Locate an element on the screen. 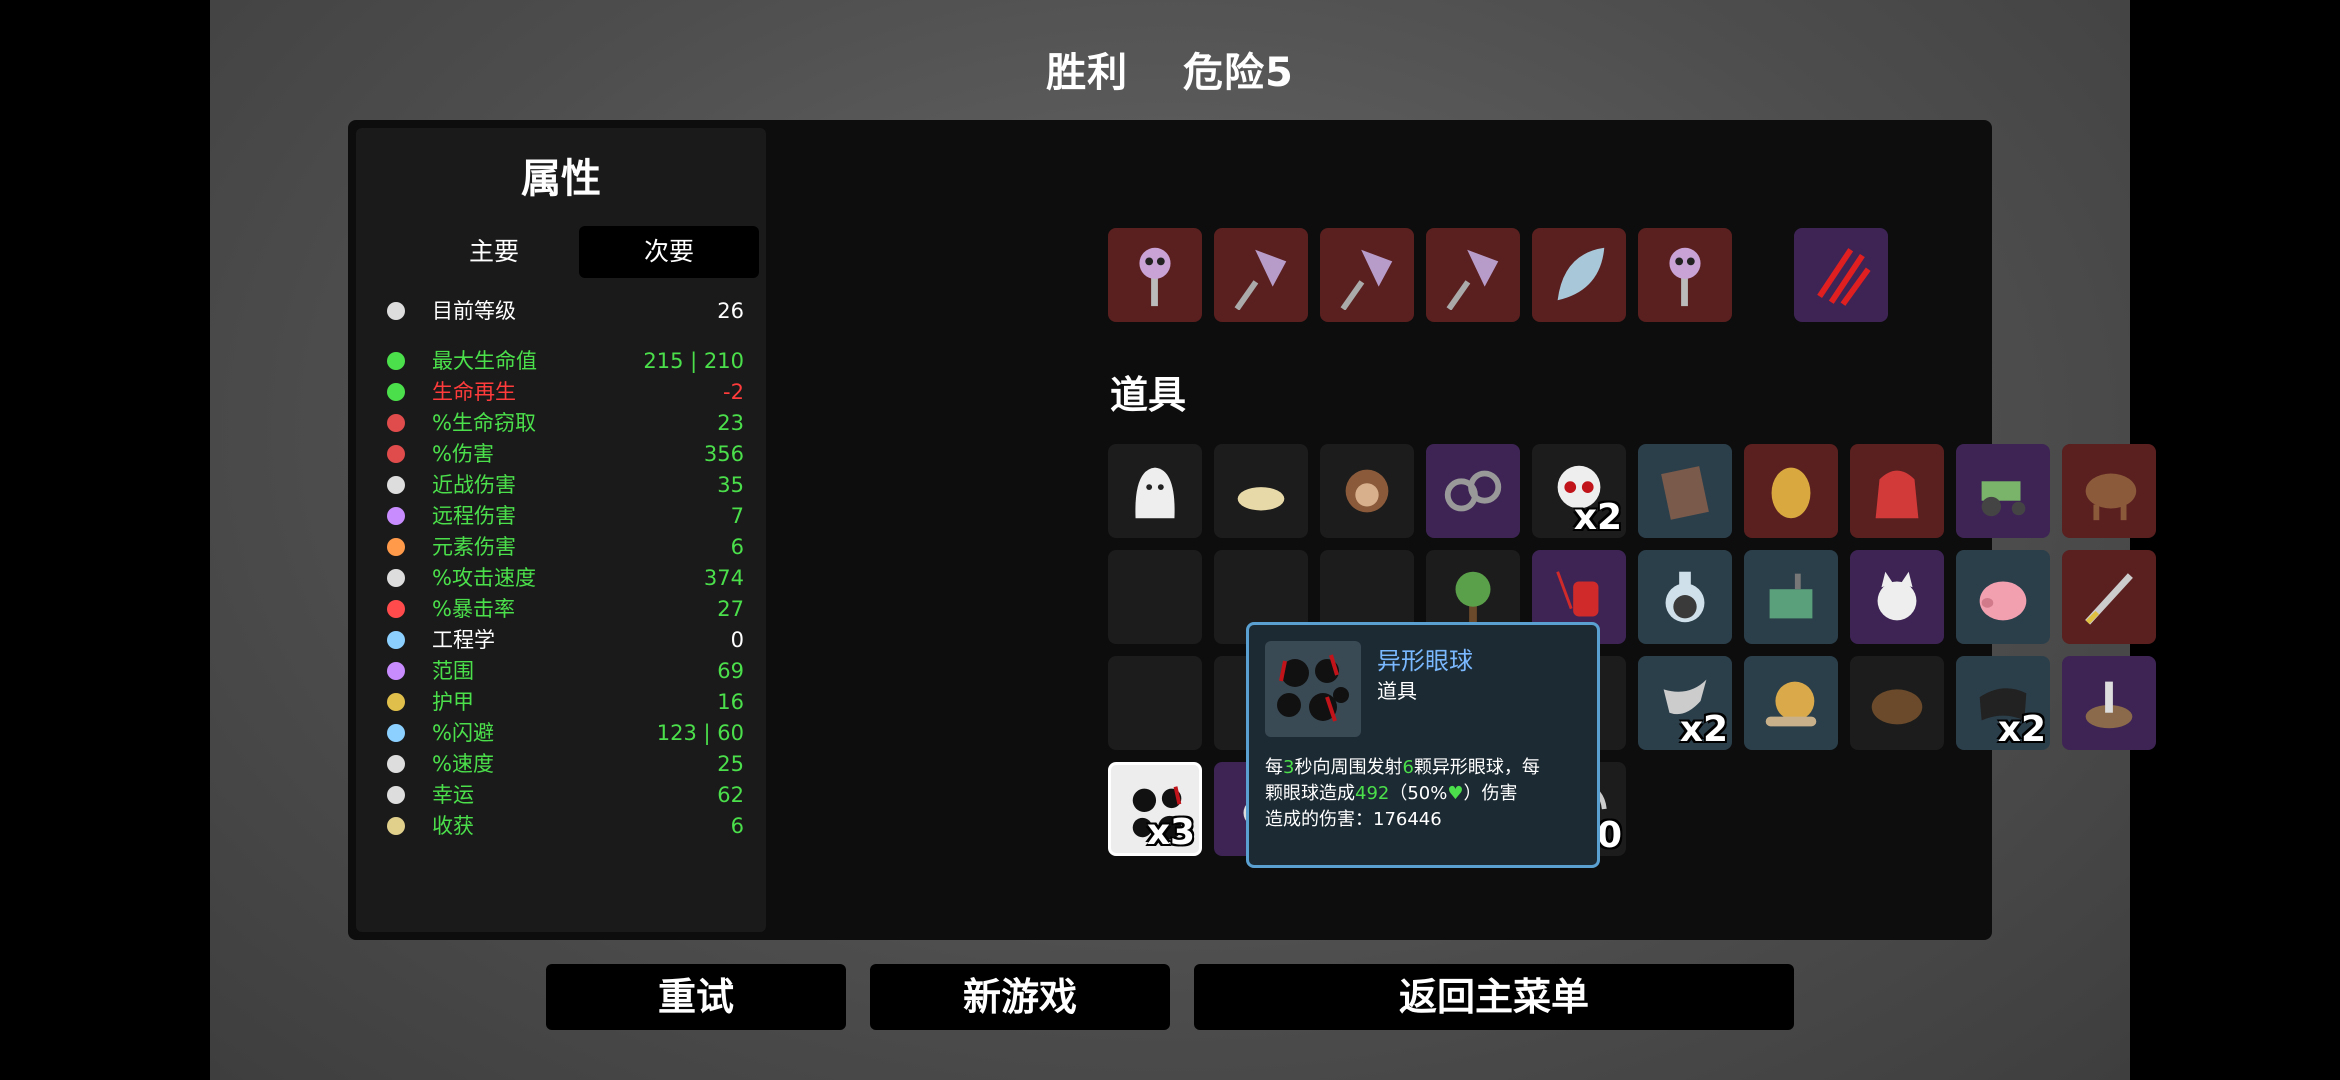  heart-icon: ♥ is located at coordinates (1455, 793).